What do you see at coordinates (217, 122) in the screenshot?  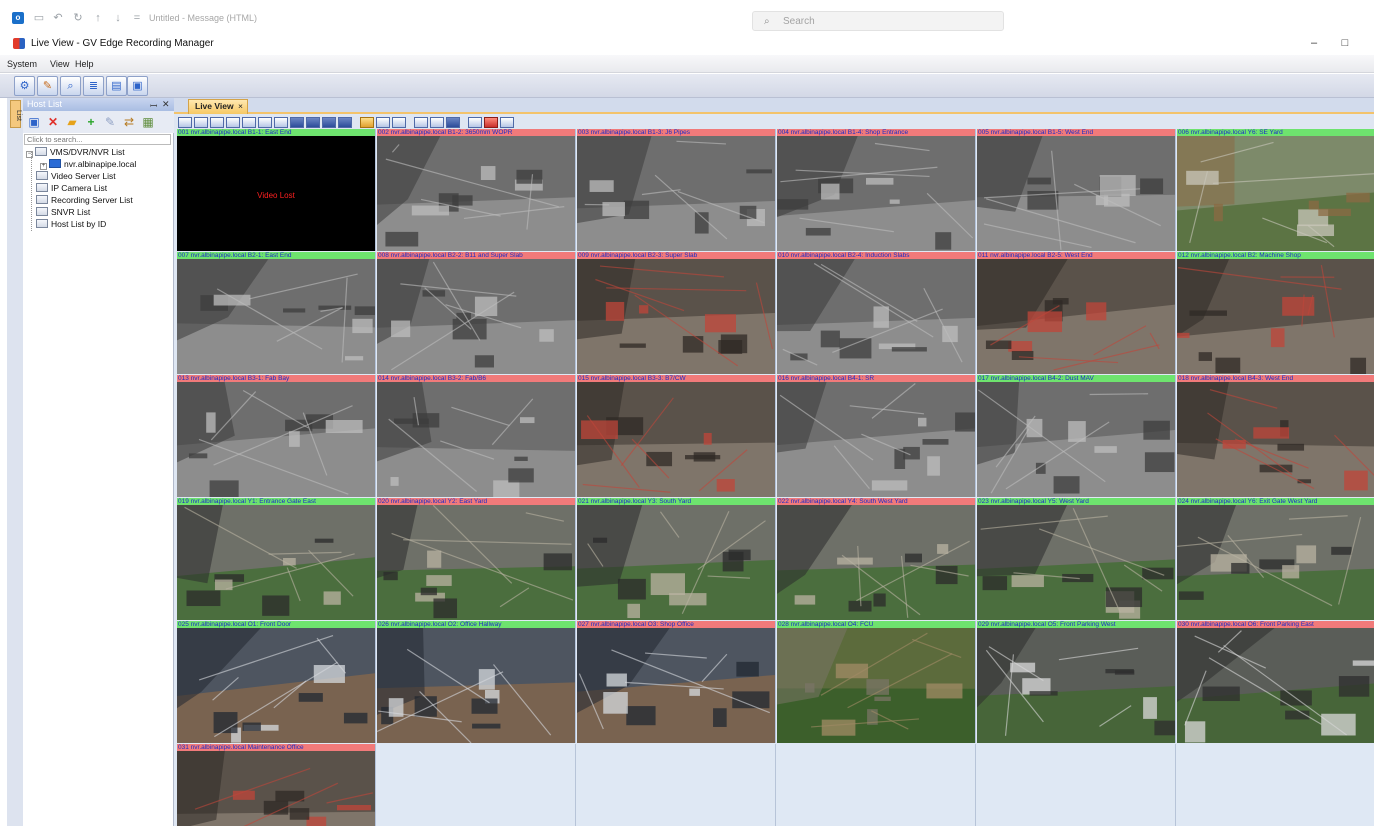 I see `layout-3x3-icon` at bounding box center [217, 122].